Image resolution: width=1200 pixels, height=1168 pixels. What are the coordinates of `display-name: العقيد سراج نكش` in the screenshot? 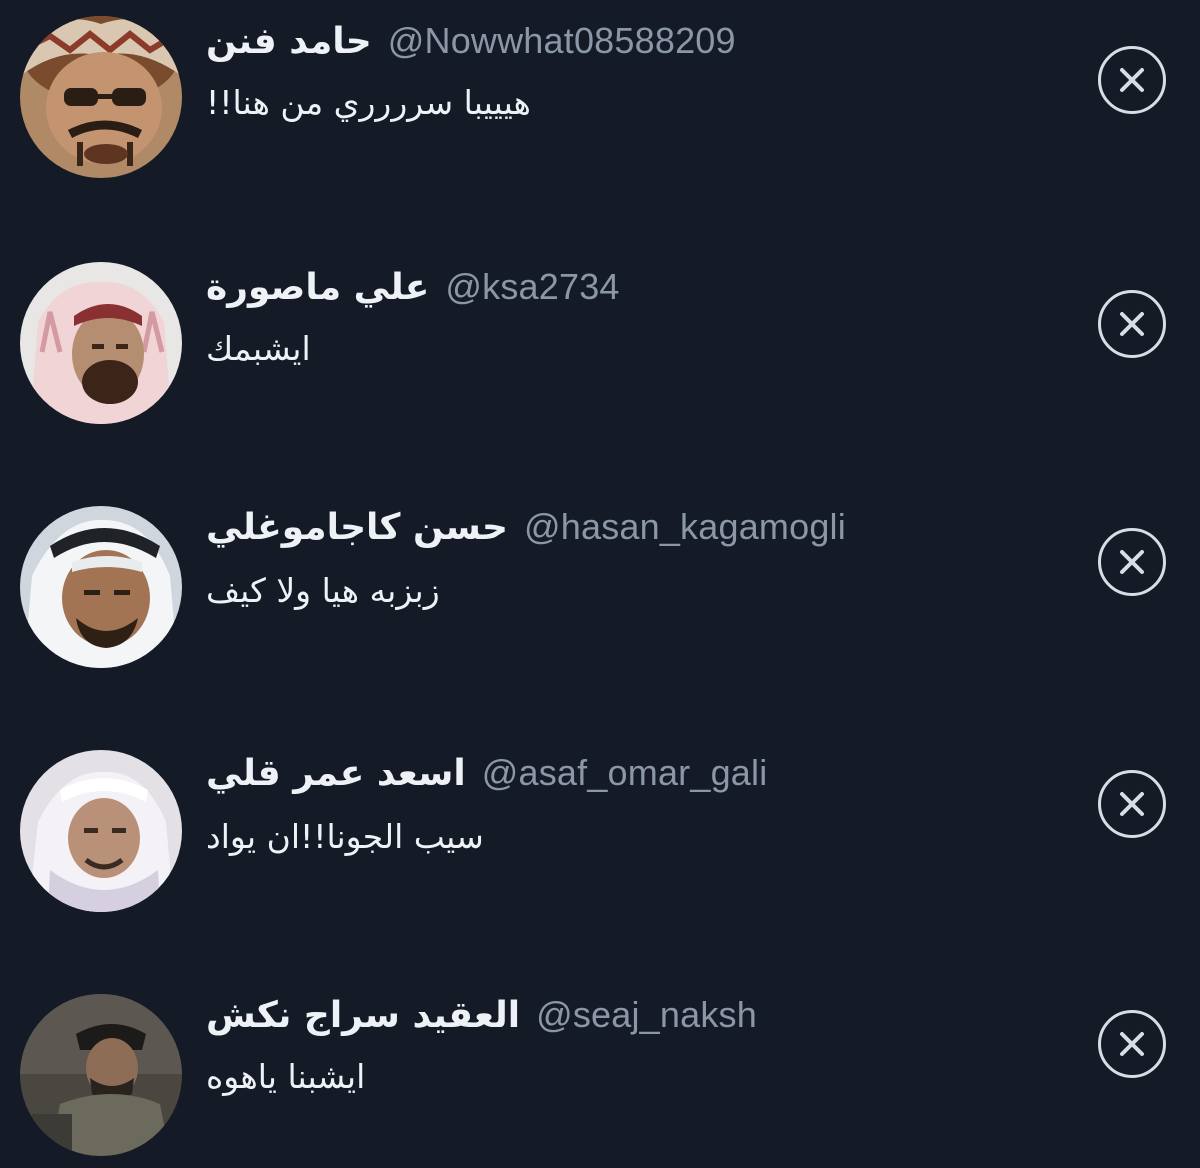 It's located at (363, 1015).